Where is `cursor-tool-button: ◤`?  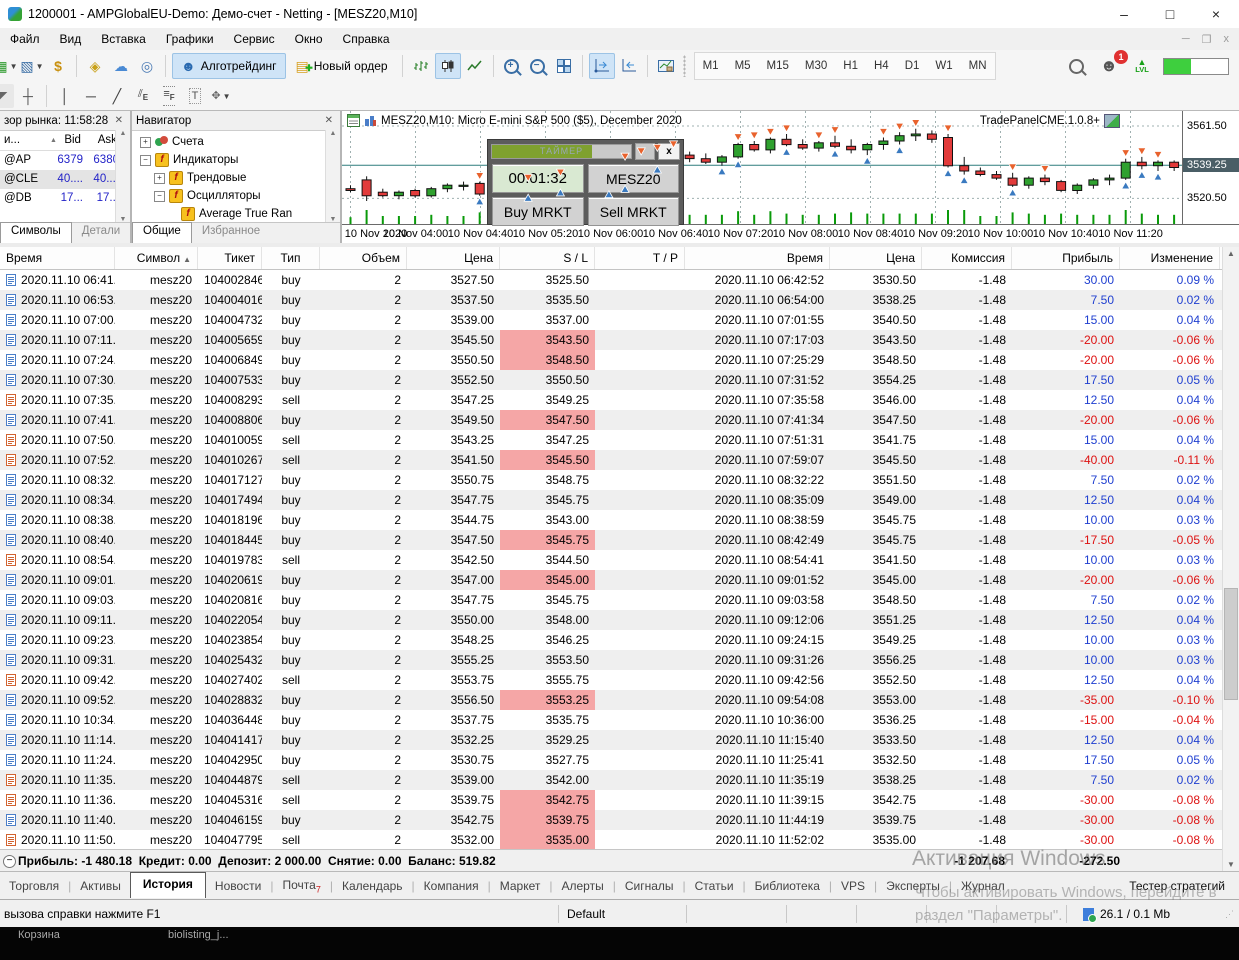 cursor-tool-button: ◤ is located at coordinates (7, 96).